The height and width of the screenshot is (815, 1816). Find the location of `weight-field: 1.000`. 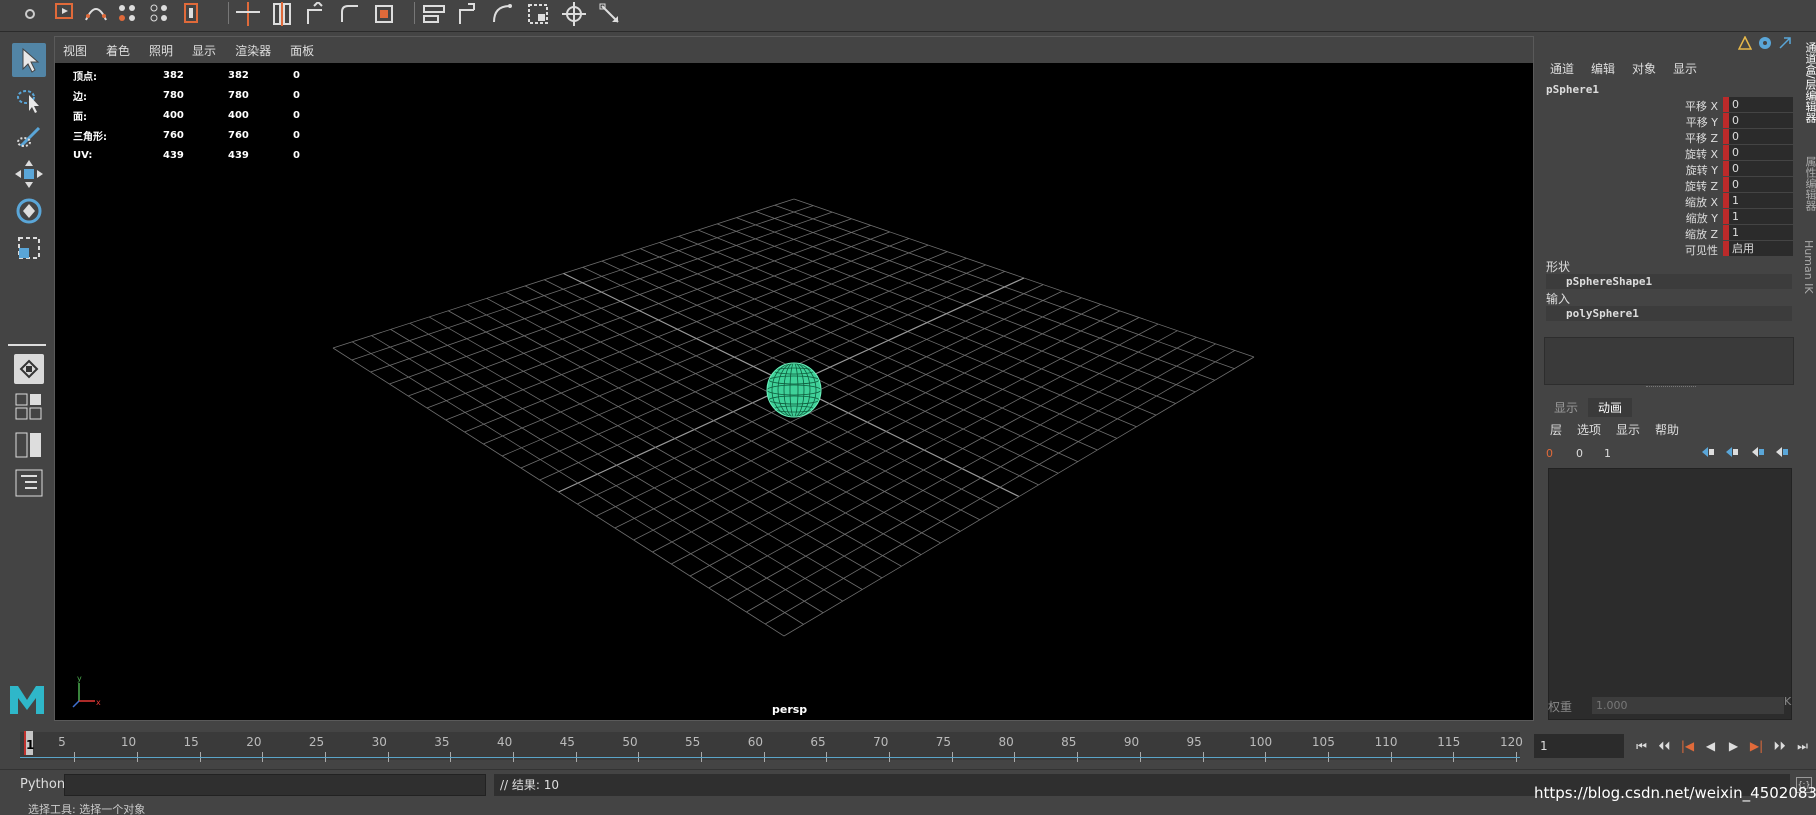

weight-field: 1.000 is located at coordinates (1688, 705).